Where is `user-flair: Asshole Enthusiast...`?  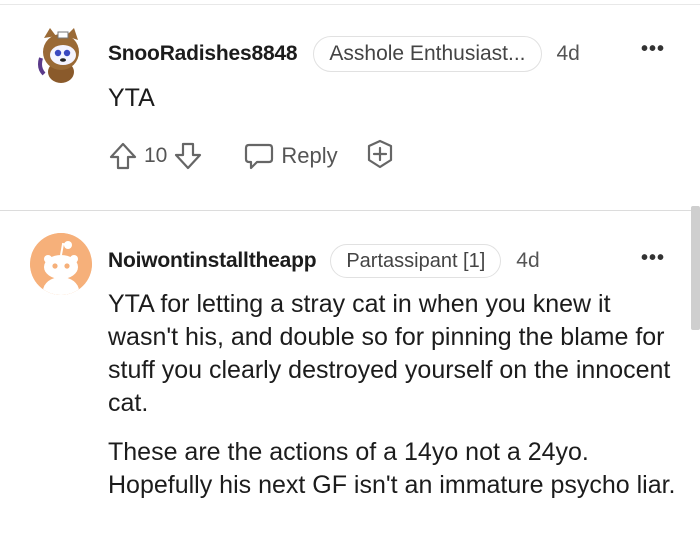
user-flair: Asshole Enthusiast... is located at coordinates (427, 54).